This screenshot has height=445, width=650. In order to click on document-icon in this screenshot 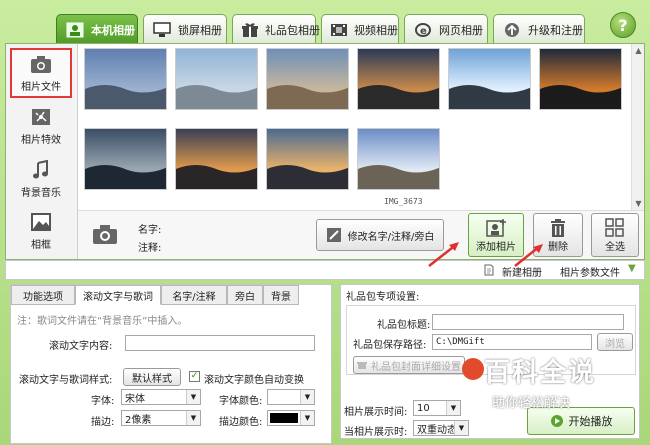, I will do `click(489, 270)`.